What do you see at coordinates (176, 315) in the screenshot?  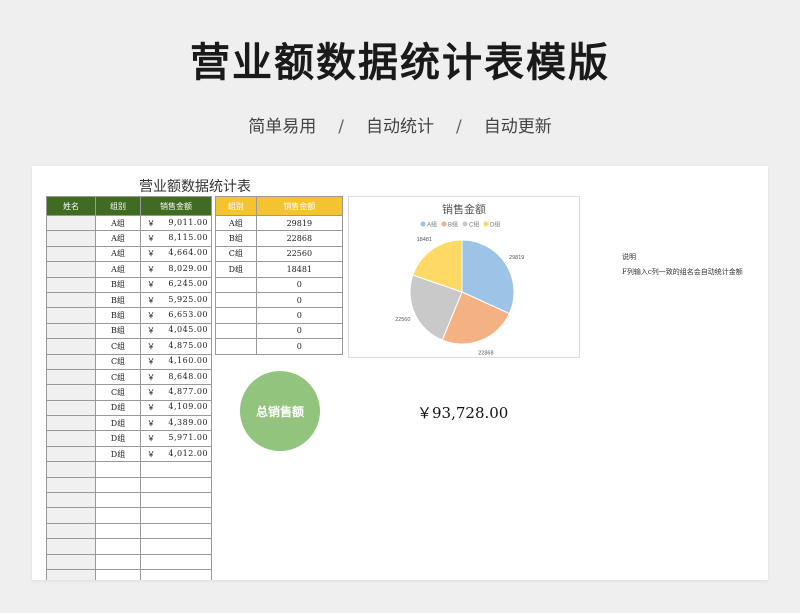 I see `cell-amount: ￥ 6,653.00` at bounding box center [176, 315].